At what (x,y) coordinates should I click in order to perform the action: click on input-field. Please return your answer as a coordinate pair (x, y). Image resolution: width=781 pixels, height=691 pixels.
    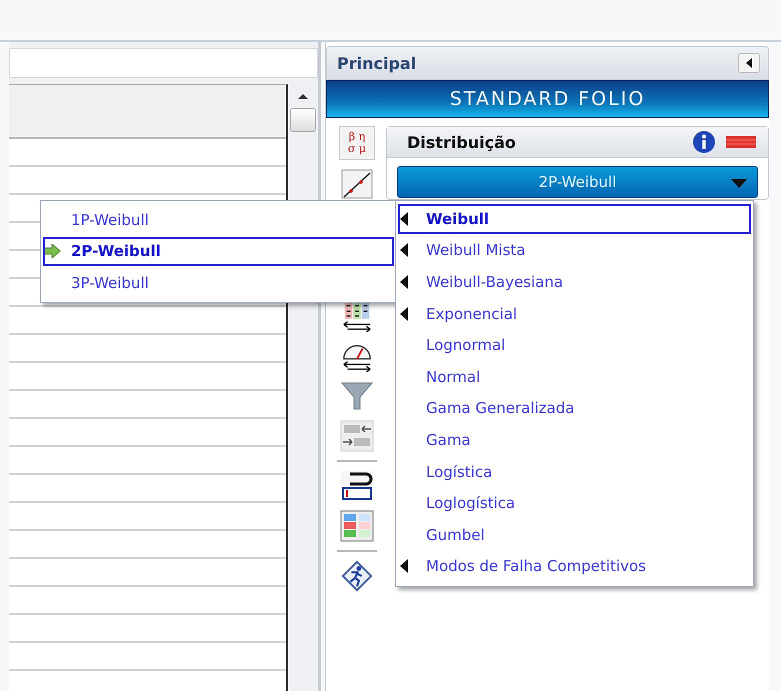
    Looking at the image, I should click on (163, 63).